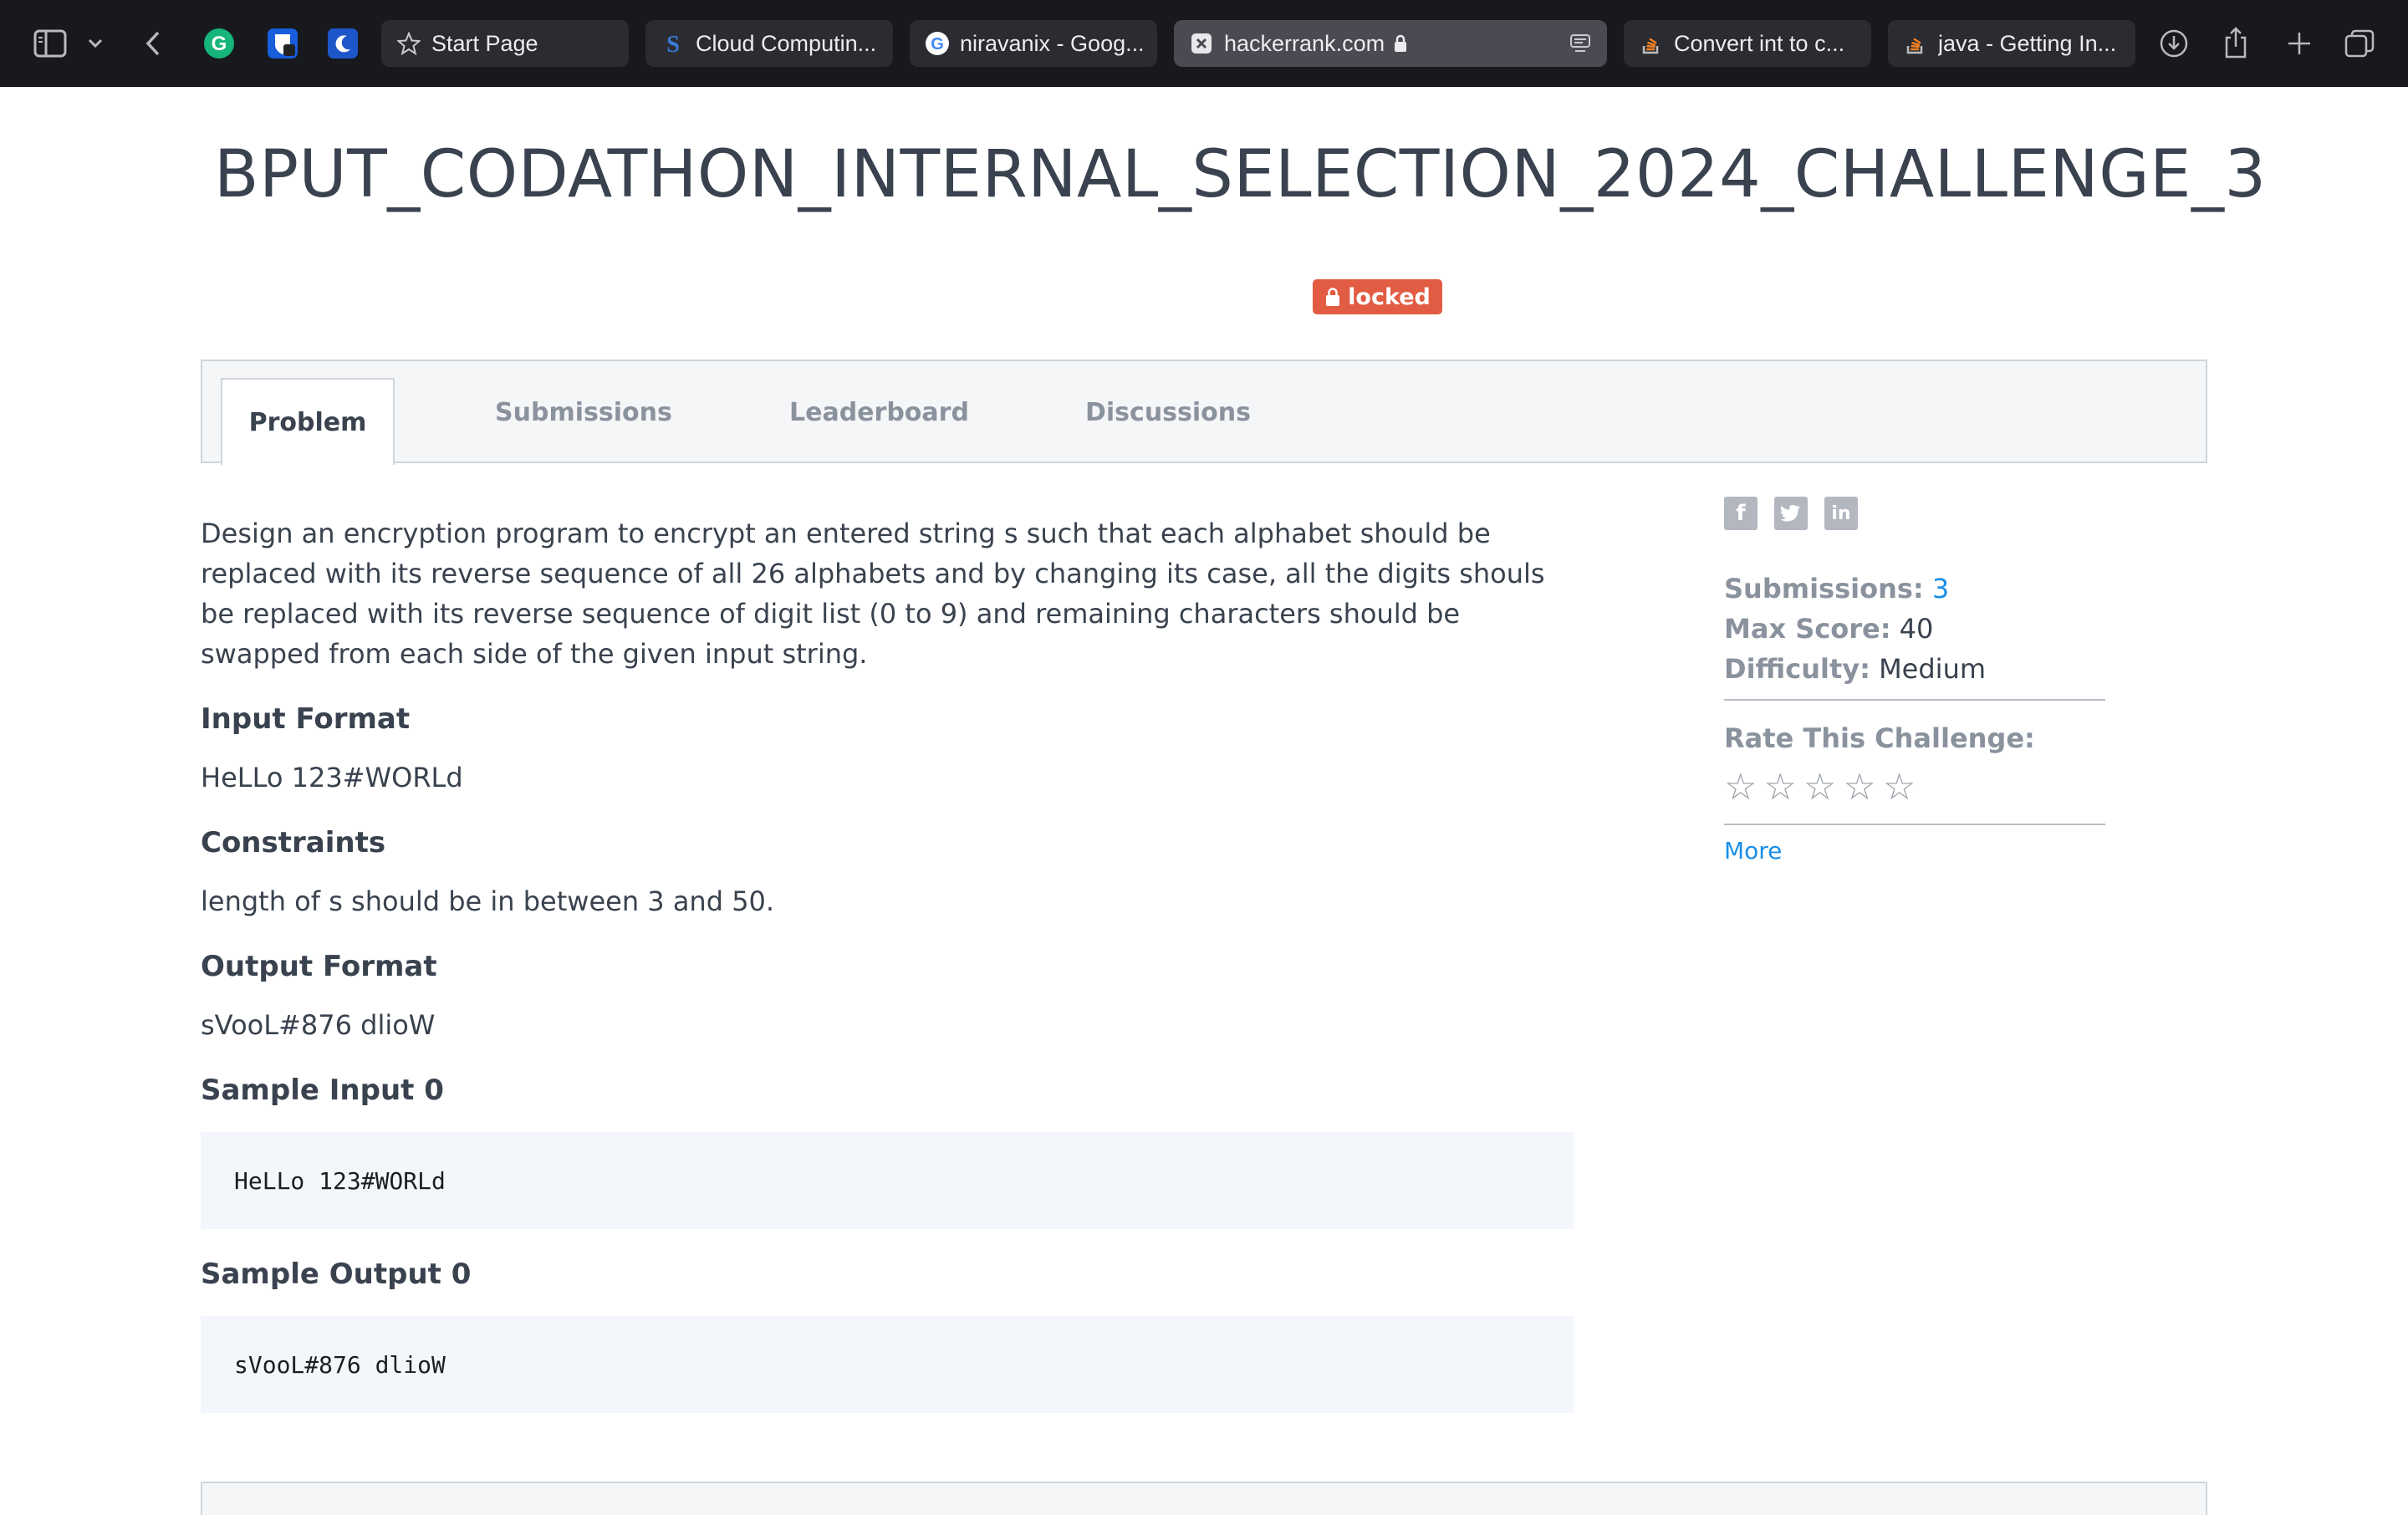 The image size is (2408, 1515). Describe the element at coordinates (336, 1274) in the screenshot. I see `sample-output-heading: Sample Output 0` at that location.